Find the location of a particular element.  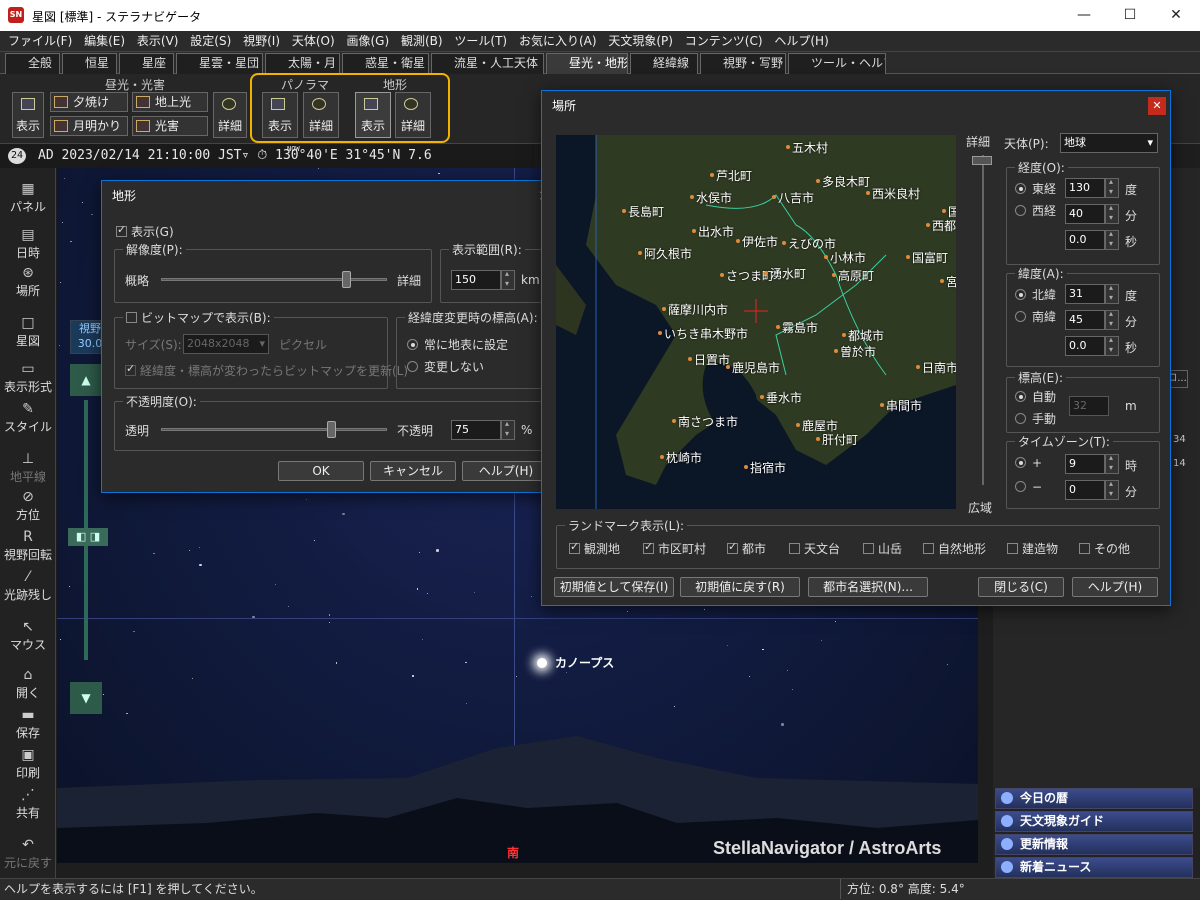

opacity-spinner is located at coordinates (508, 429).